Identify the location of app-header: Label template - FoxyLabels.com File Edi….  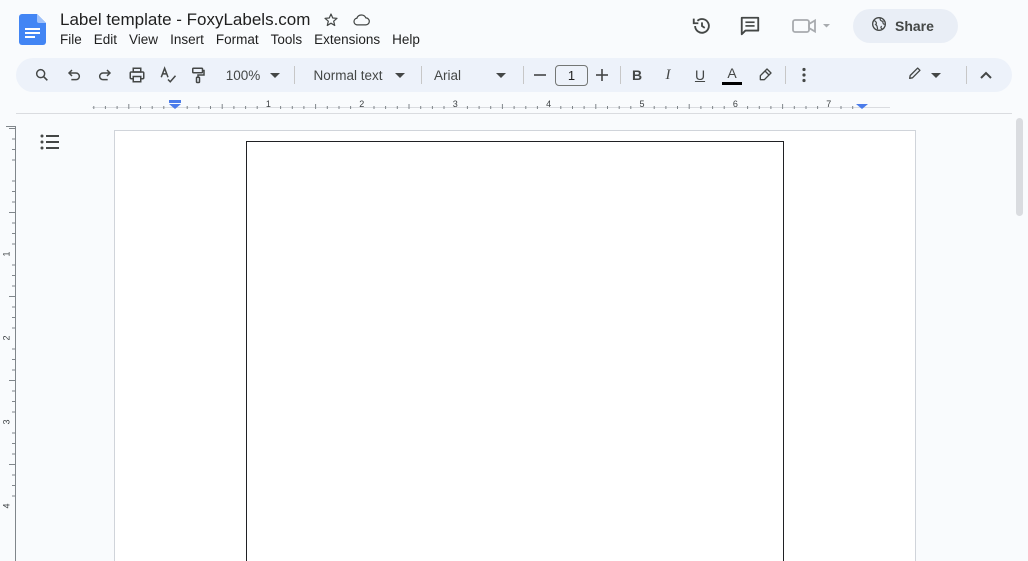
(514, 28).